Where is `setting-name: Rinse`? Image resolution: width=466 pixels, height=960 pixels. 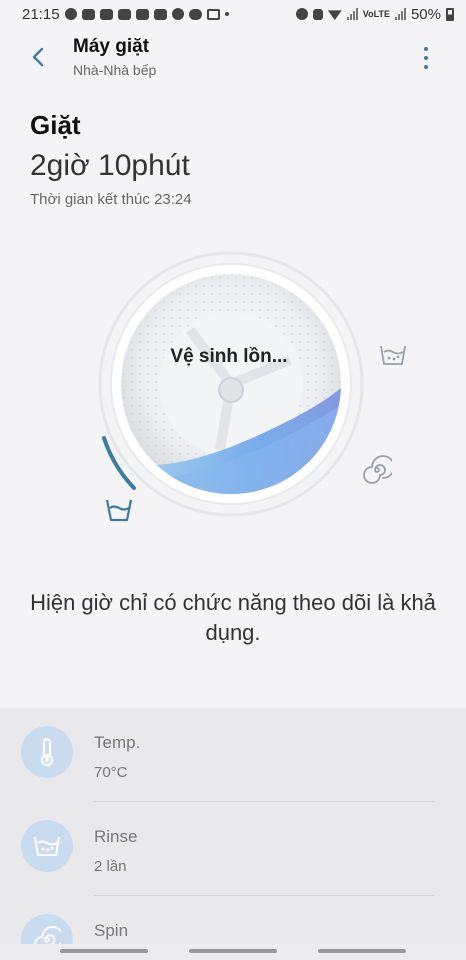 setting-name: Rinse is located at coordinates (116, 836).